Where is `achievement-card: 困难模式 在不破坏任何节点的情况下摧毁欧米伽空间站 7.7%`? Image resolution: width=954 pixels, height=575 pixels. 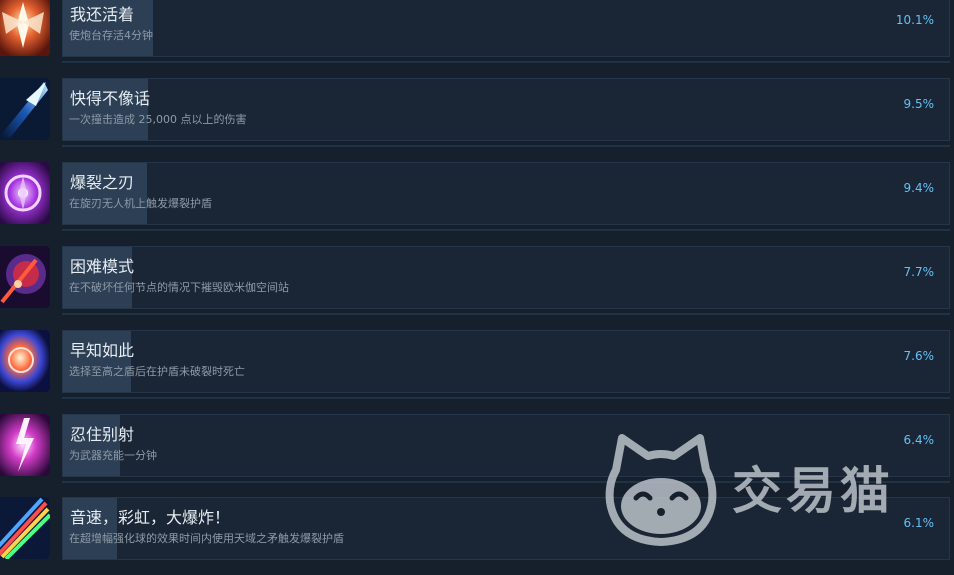 achievement-card: 困难模式 在不破坏任何节点的情况下摧毁欧米伽空间站 7.7% is located at coordinates (506, 277).